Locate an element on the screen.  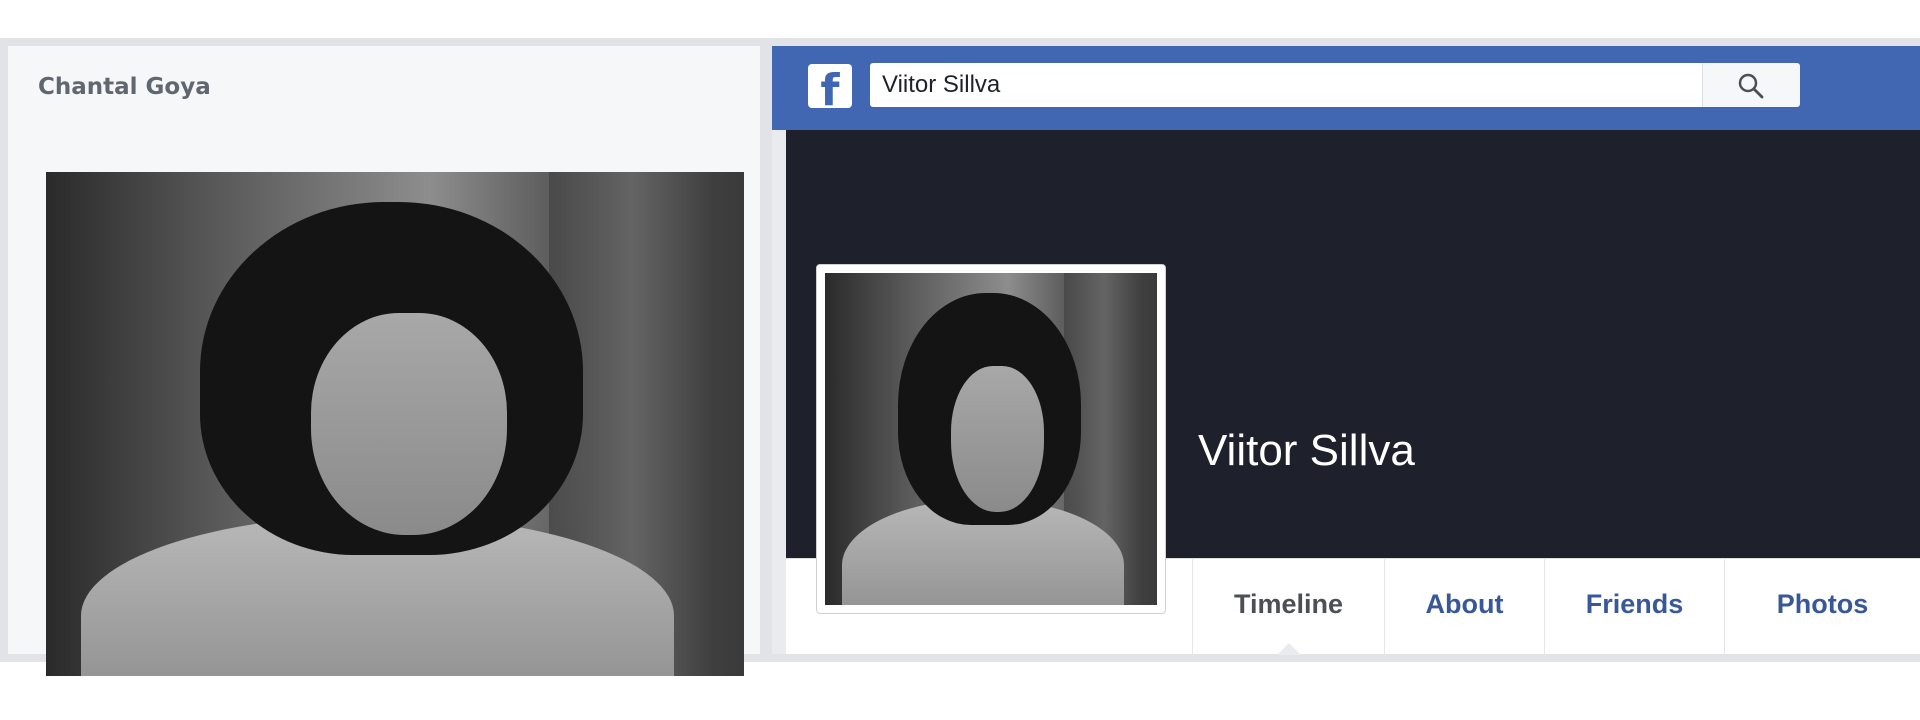
search-button is located at coordinates (1751, 85).